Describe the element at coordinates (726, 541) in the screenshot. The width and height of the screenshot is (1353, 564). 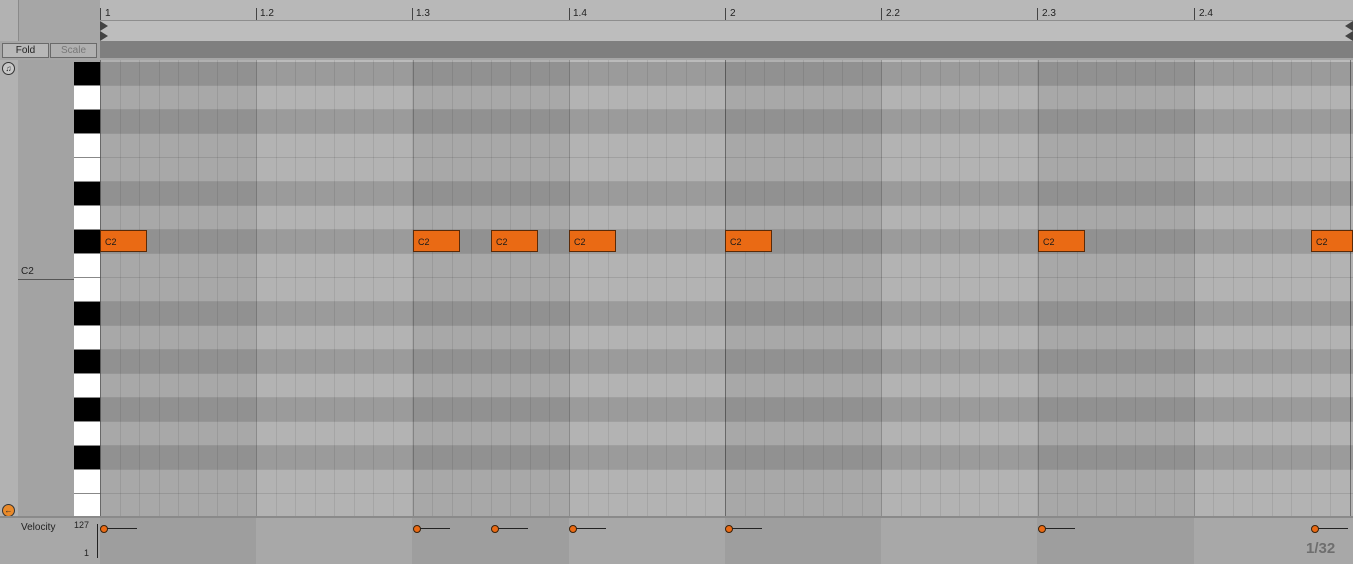
I see `velocity-grid` at that location.